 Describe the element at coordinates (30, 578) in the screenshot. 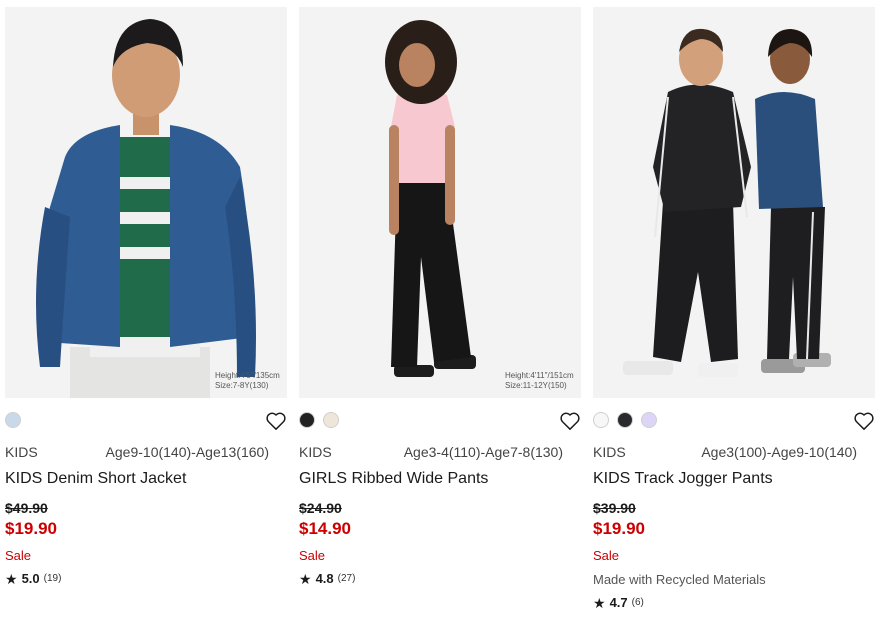

I see `rating-score: 5.0` at that location.